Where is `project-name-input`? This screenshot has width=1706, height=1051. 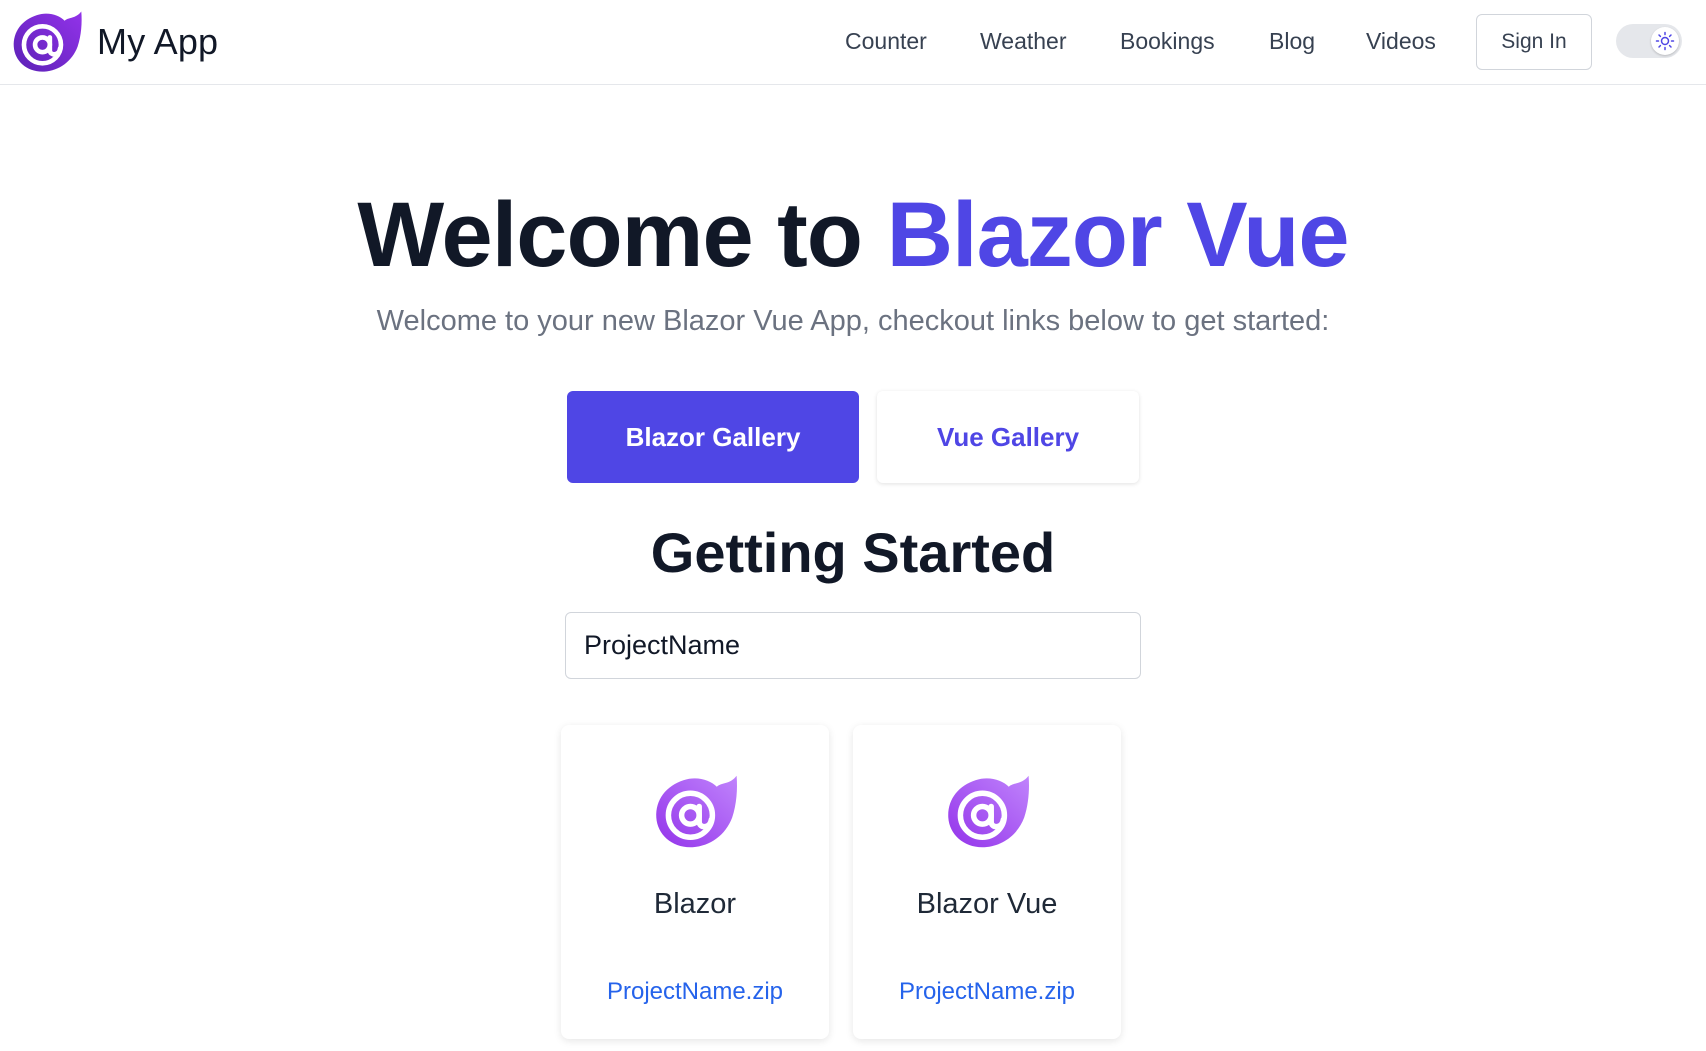
project-name-input is located at coordinates (853, 645).